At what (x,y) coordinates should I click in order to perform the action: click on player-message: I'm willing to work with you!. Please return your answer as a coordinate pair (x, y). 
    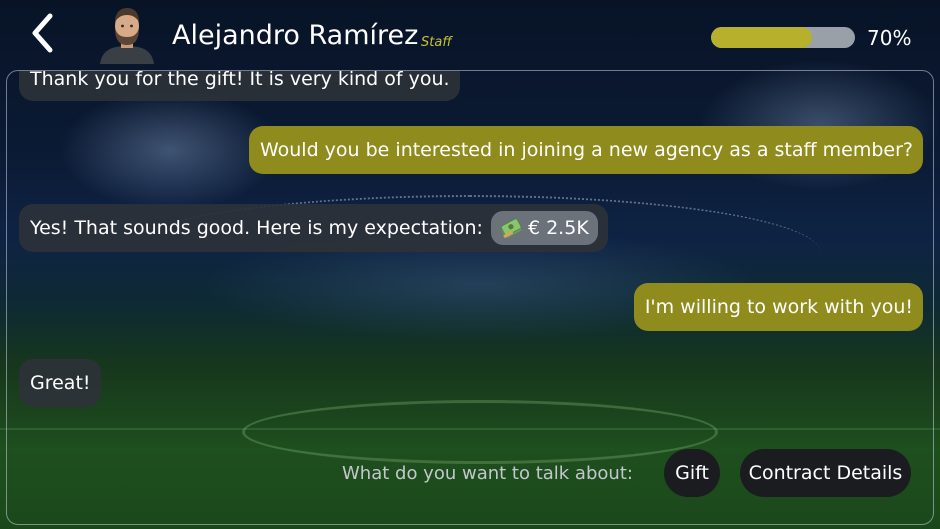
    Looking at the image, I should click on (778, 307).